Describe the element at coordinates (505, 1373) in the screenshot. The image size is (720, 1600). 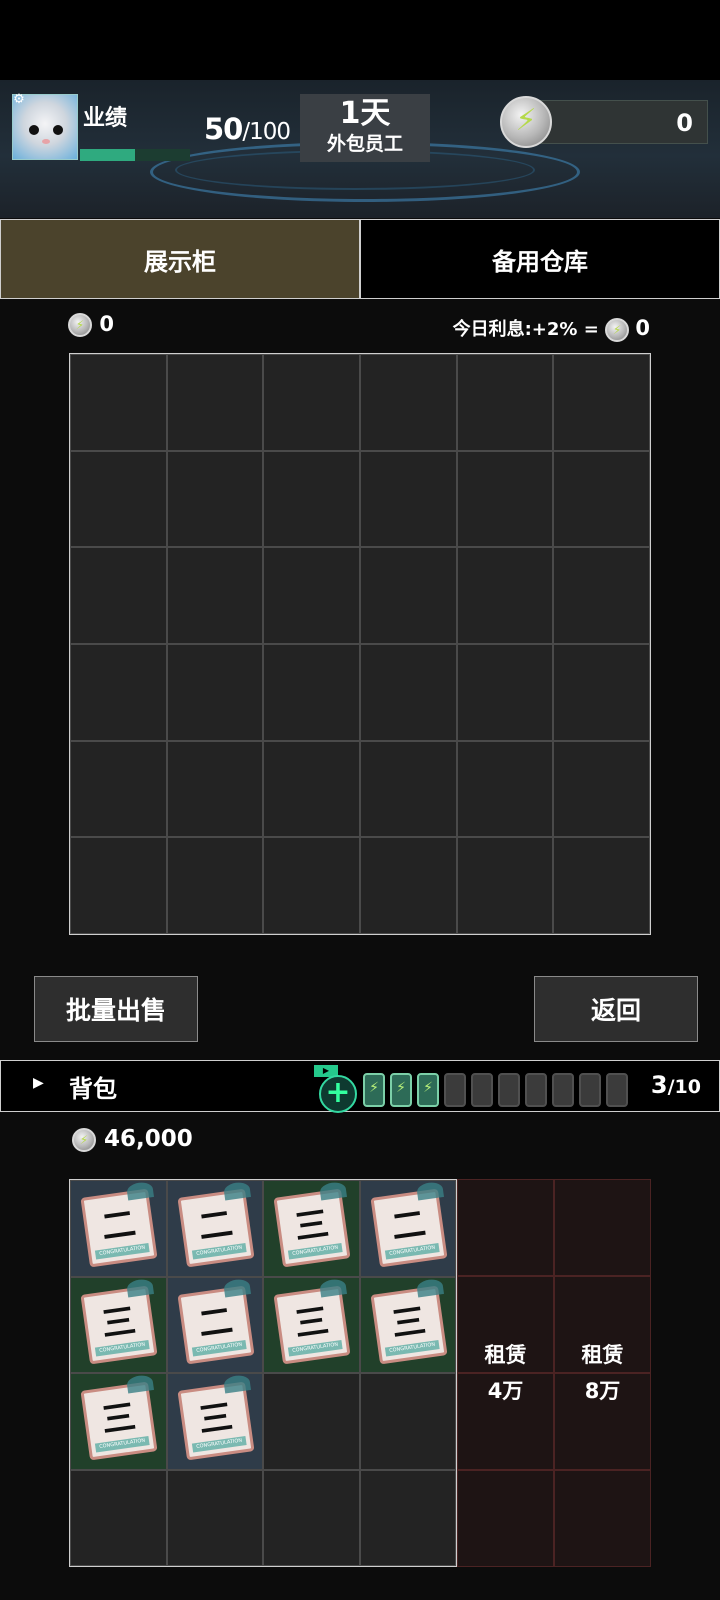
I see `rent-option-4: 租赁 4万` at that location.